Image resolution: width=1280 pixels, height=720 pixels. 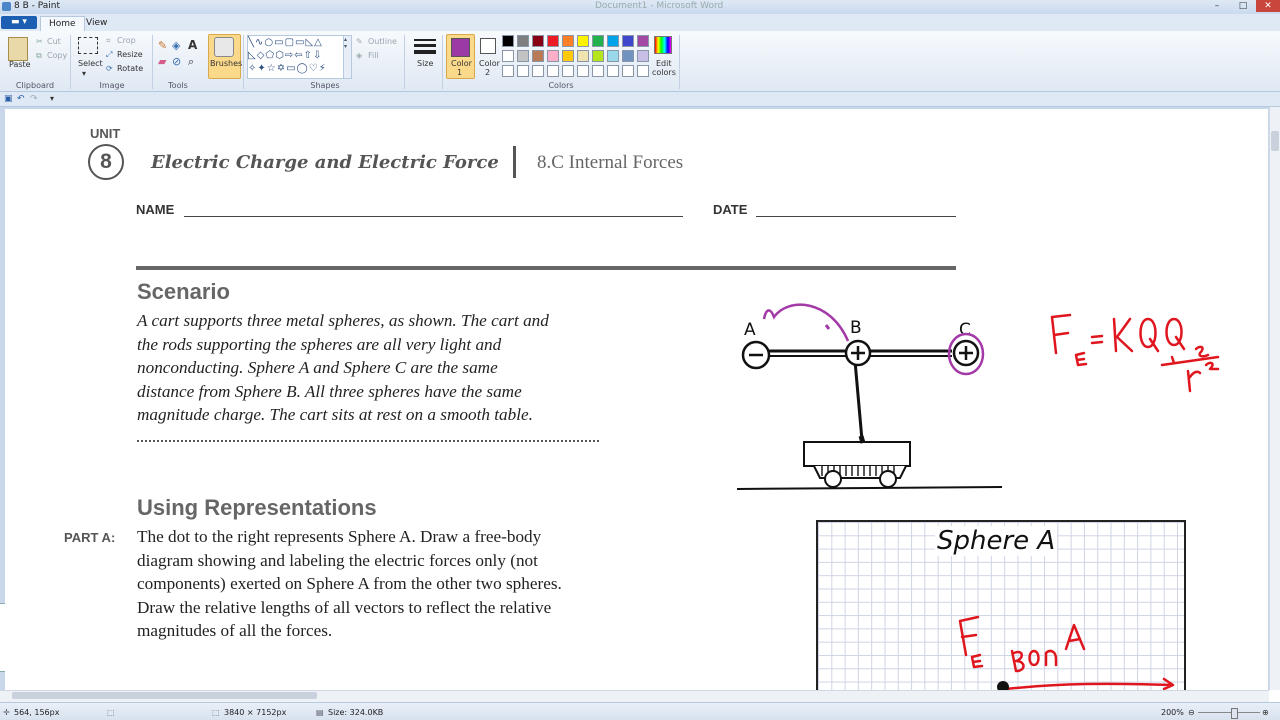 What do you see at coordinates (460, 72) in the screenshot?
I see `color1-number: 1` at bounding box center [460, 72].